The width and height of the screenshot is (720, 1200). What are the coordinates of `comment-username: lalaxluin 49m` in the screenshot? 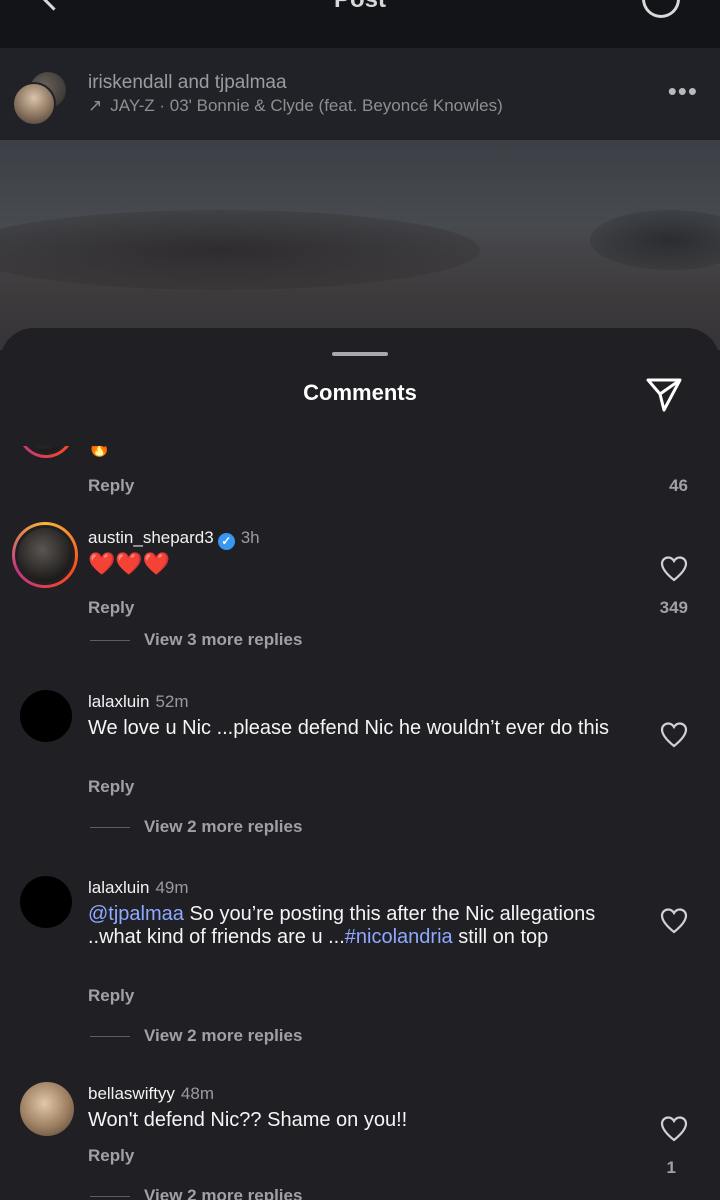 It's located at (138, 888).